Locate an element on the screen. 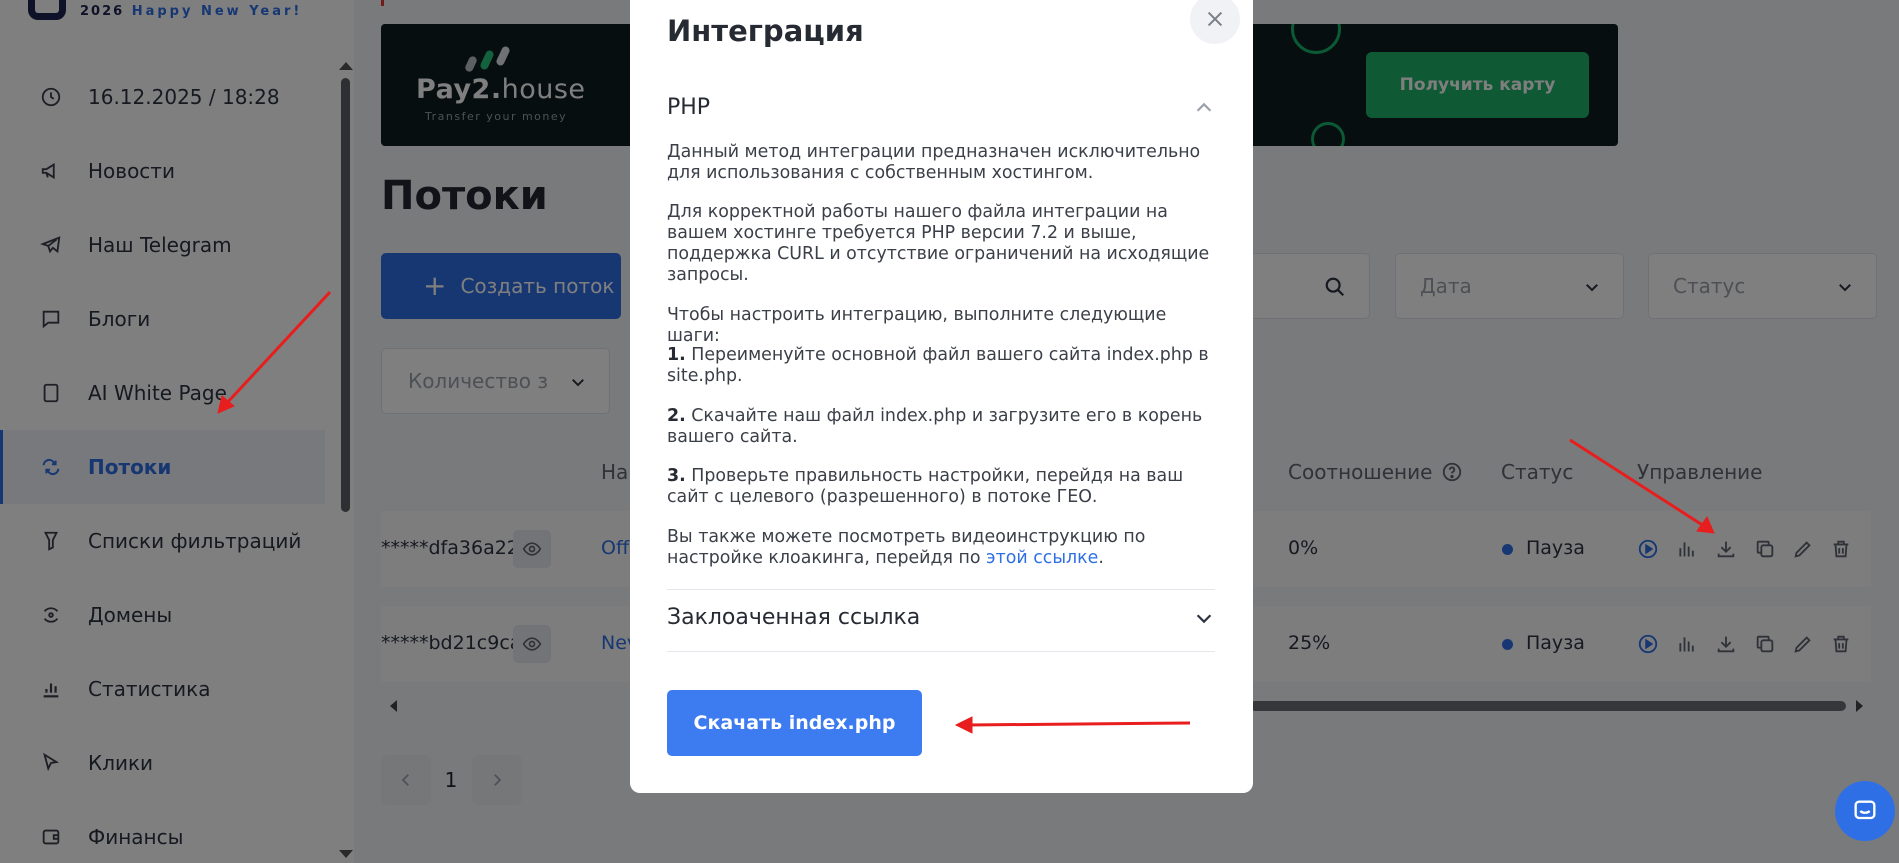  support-chat-button is located at coordinates (1865, 811).